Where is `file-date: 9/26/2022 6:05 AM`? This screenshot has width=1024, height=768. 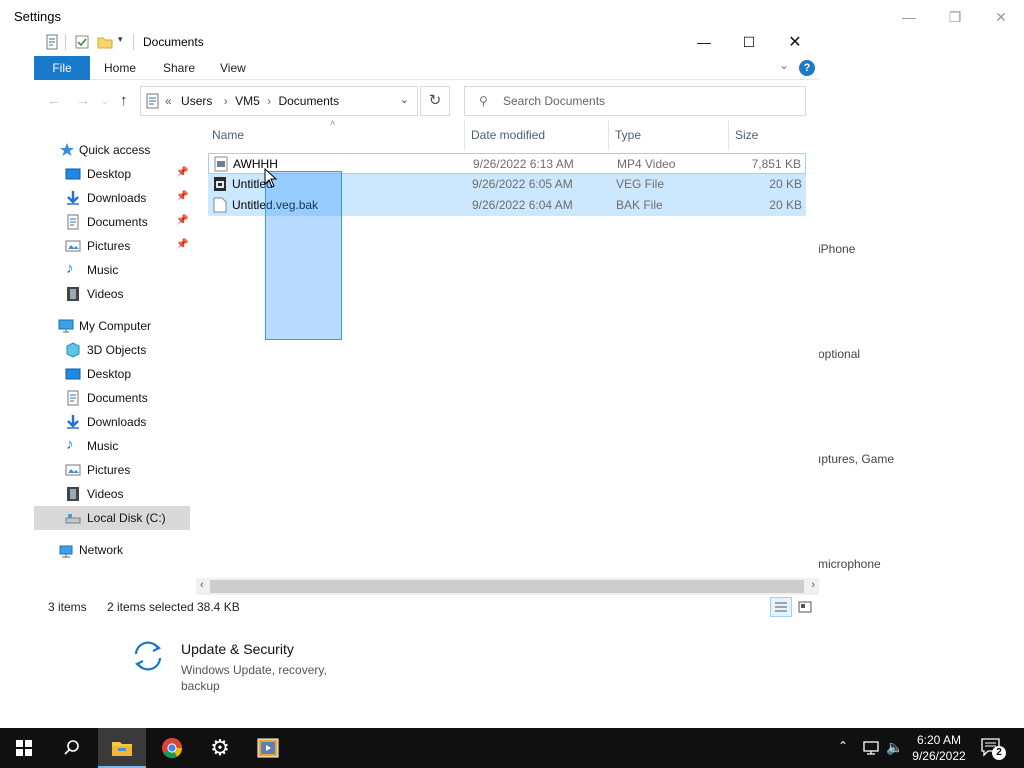 file-date: 9/26/2022 6:05 AM is located at coordinates (522, 184).